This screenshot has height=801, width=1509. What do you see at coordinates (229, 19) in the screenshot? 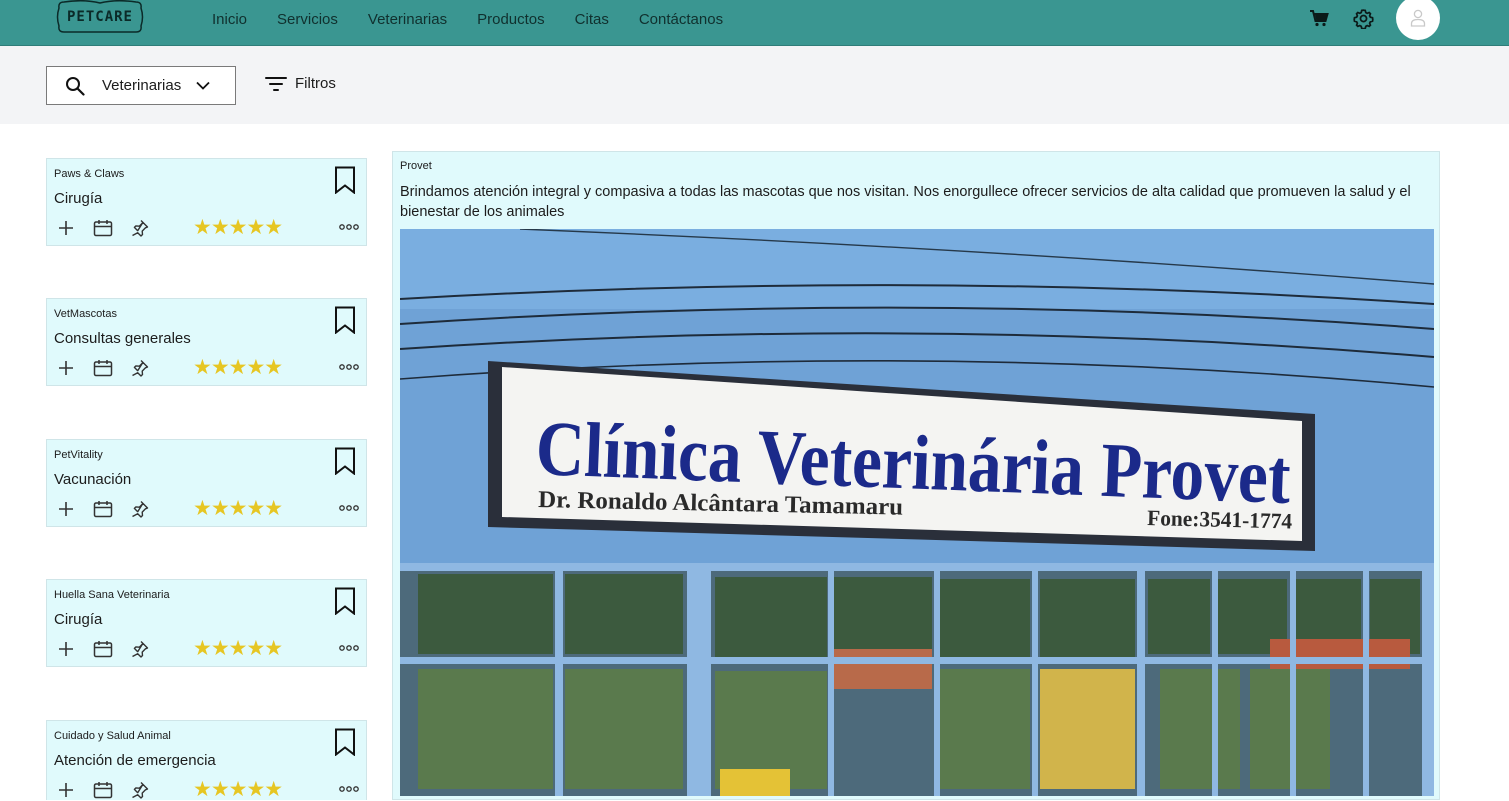
I see `nav-link-inicio: Inicio` at bounding box center [229, 19].